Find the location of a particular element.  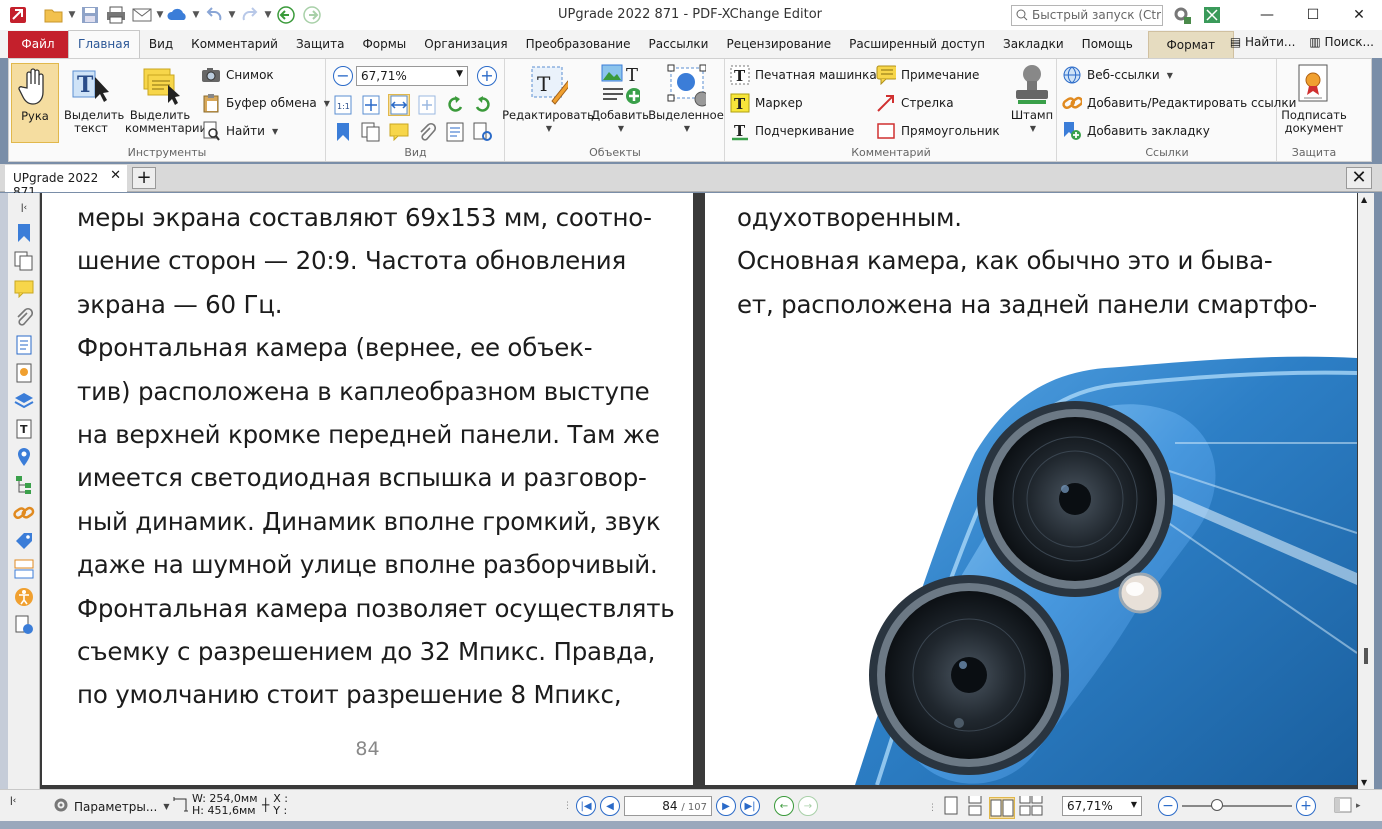

document-settings-icon is located at coordinates (483, 132).